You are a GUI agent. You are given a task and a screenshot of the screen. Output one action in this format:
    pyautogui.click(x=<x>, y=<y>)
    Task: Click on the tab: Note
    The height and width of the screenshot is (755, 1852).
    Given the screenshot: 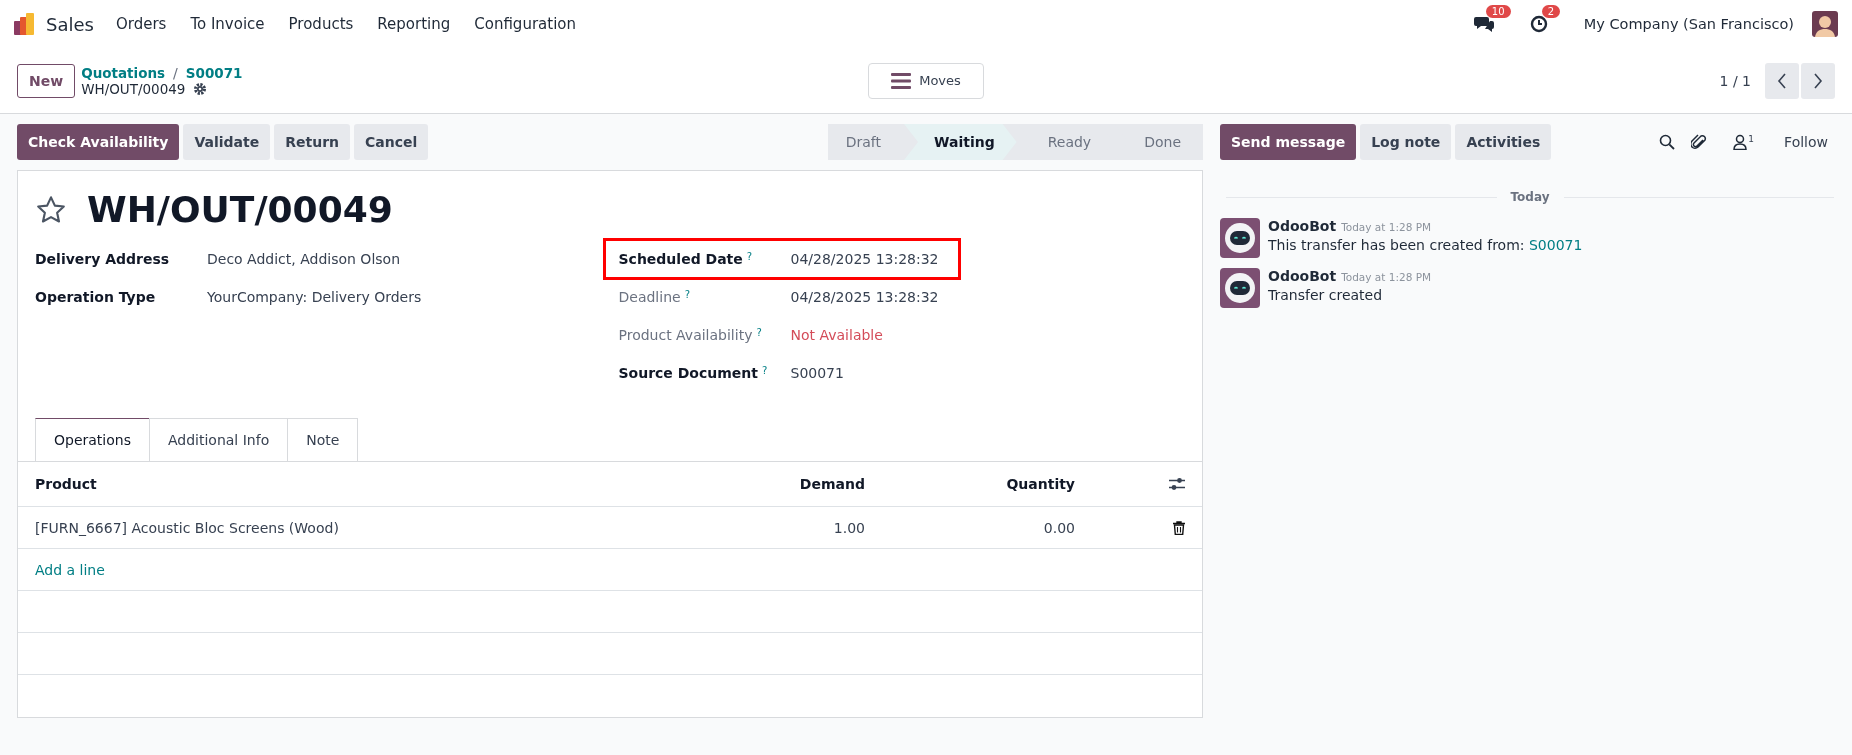 What is the action you would take?
    pyautogui.click(x=323, y=439)
    